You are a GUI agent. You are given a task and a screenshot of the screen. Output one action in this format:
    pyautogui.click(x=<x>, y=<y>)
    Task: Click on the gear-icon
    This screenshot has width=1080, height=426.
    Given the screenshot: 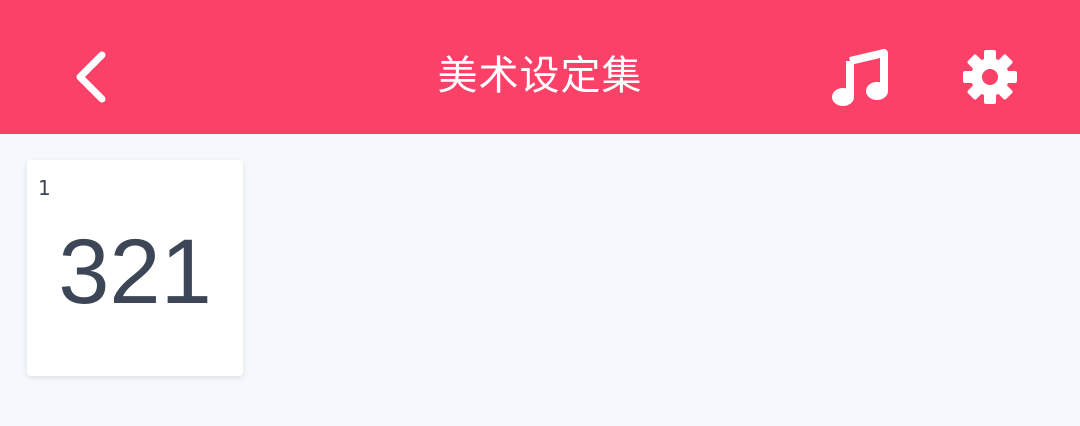 What is the action you would take?
    pyautogui.click(x=990, y=77)
    